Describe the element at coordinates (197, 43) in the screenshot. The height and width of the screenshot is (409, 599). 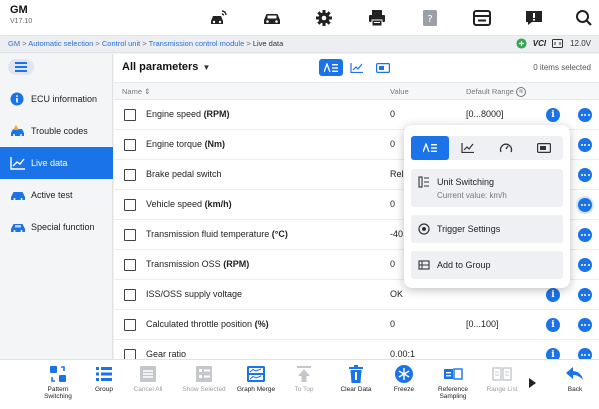
I see `breadcrumb-item: Transmission control module` at that location.